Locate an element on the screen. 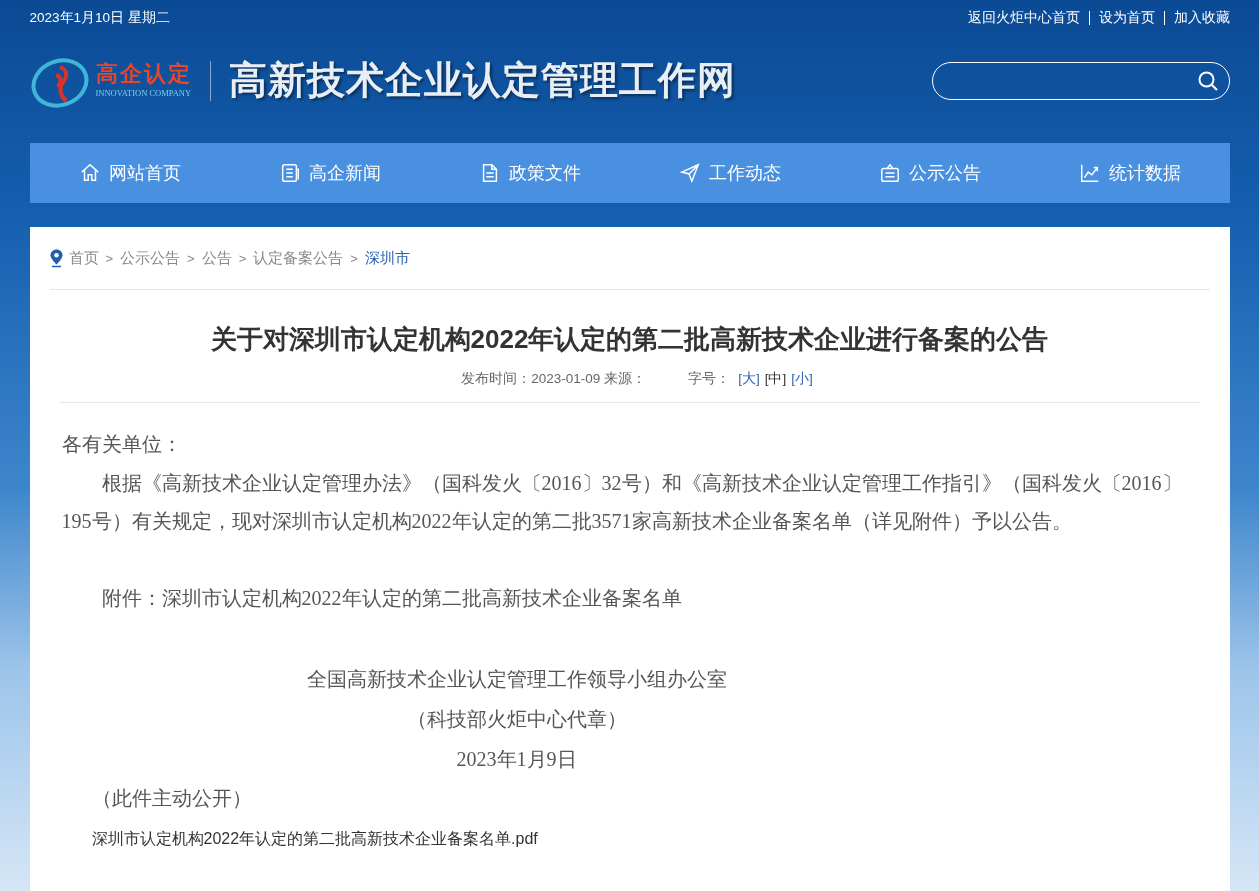  nav-link: 网站首页 is located at coordinates (129, 173).